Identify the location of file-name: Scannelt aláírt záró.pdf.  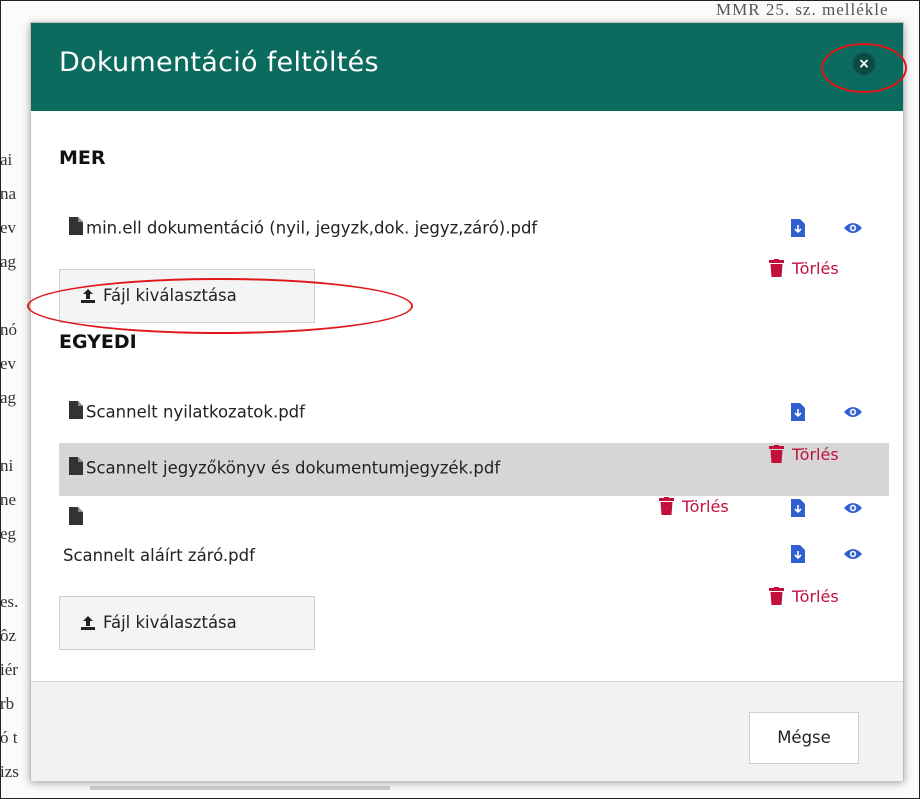
(159, 555).